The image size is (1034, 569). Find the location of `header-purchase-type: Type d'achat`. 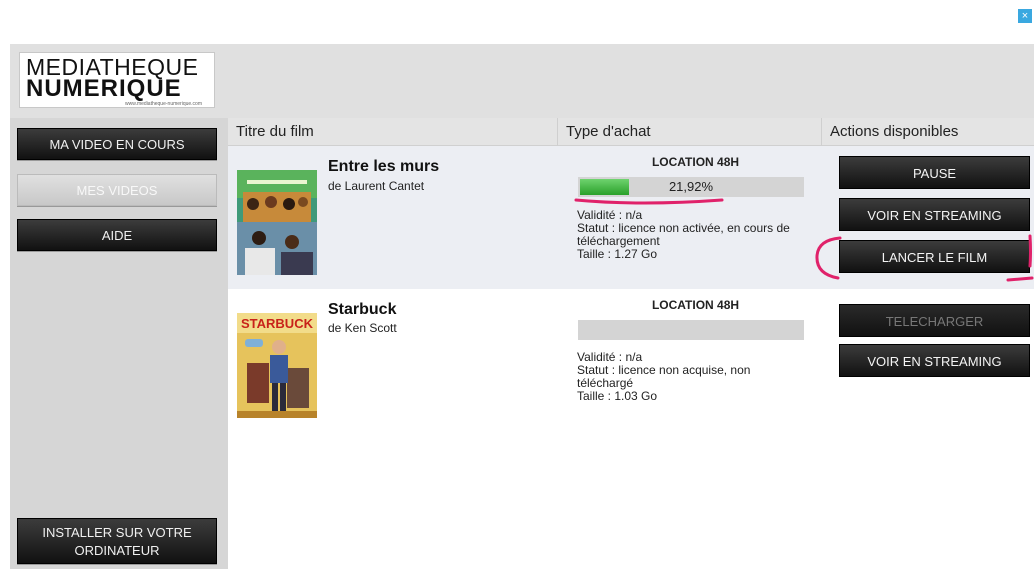

header-purchase-type: Type d'achat is located at coordinates (689, 132).